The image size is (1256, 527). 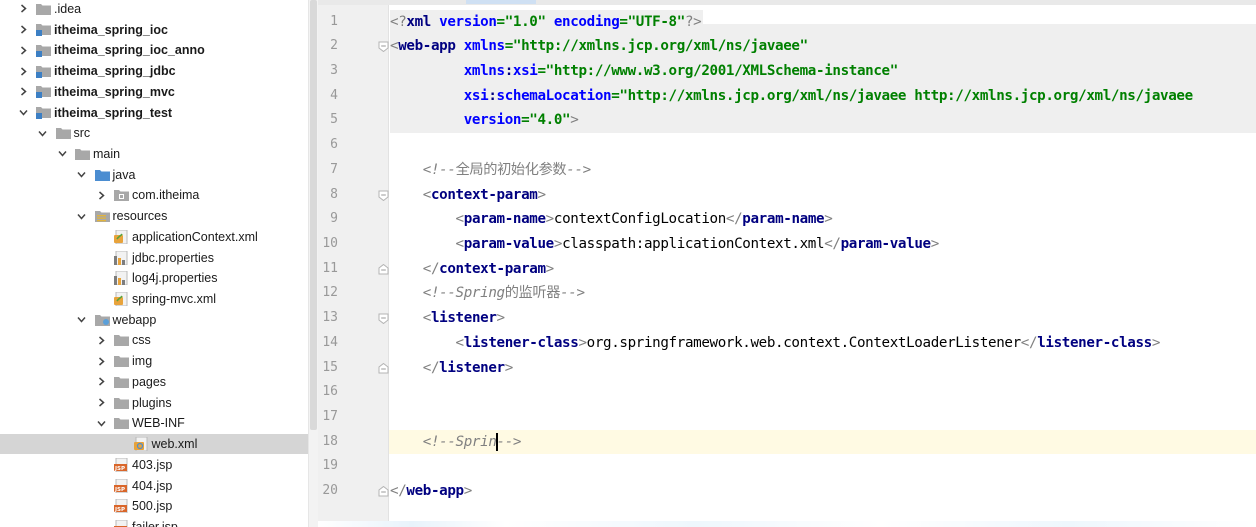 What do you see at coordinates (154, 50) in the screenshot?
I see `tree-item: itheima_spring_ioc_anno` at bounding box center [154, 50].